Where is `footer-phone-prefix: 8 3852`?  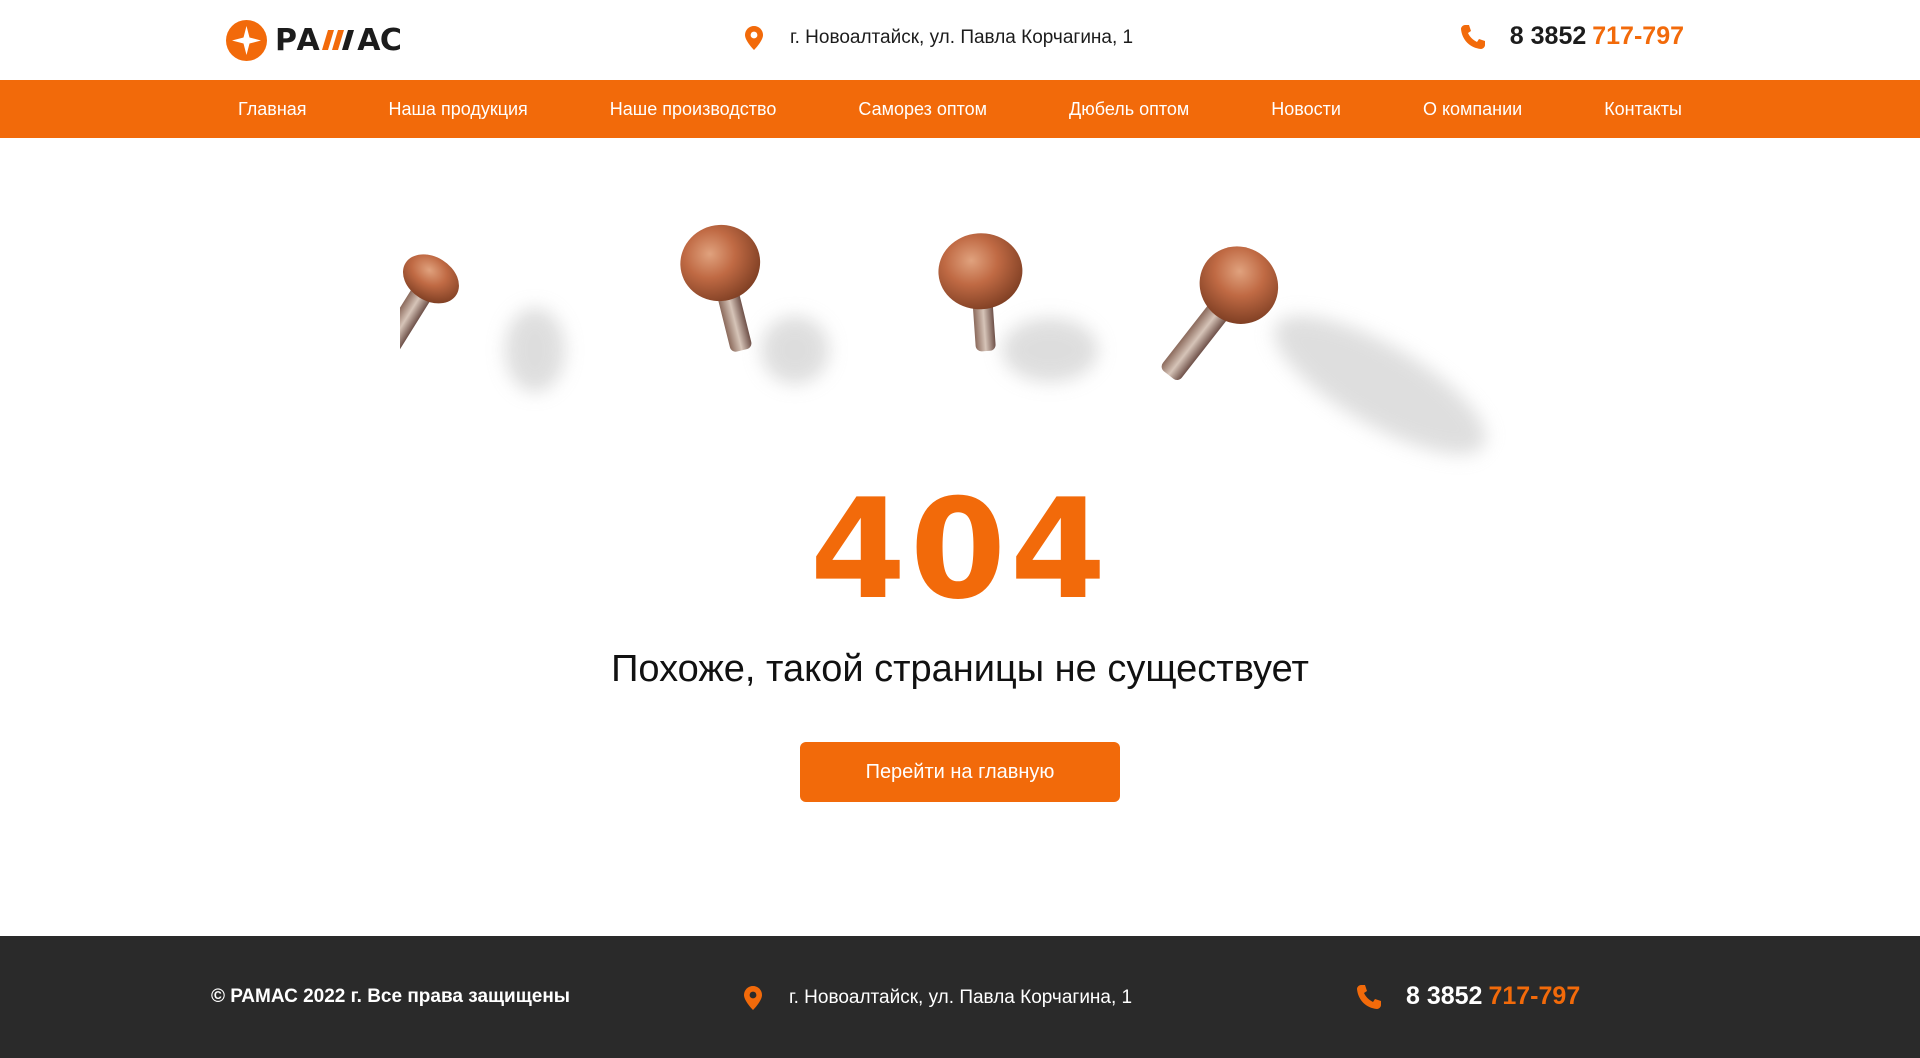 footer-phone-prefix: 8 3852 is located at coordinates (1444, 996).